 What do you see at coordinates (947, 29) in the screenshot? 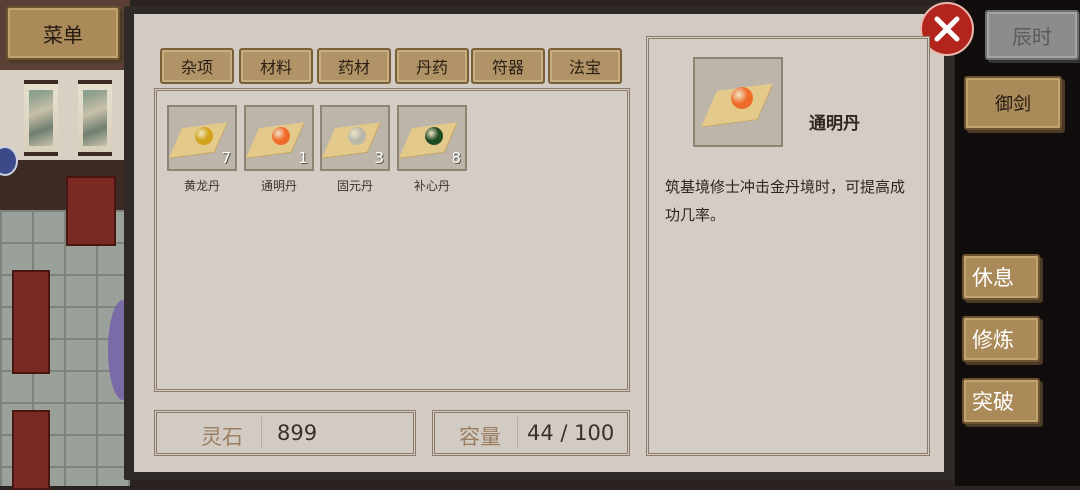
I see `close-icon` at bounding box center [947, 29].